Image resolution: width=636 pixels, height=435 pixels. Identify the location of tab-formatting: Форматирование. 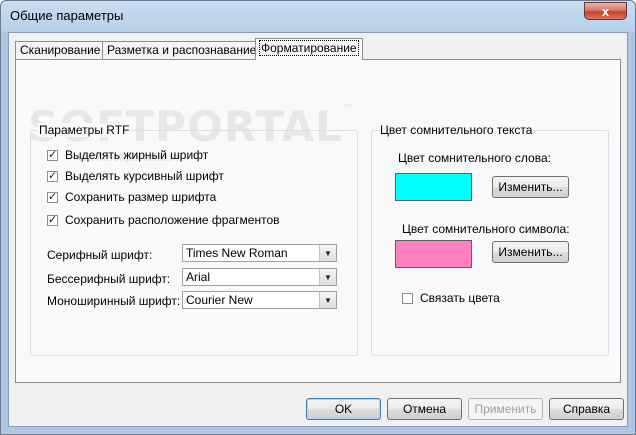
(309, 49).